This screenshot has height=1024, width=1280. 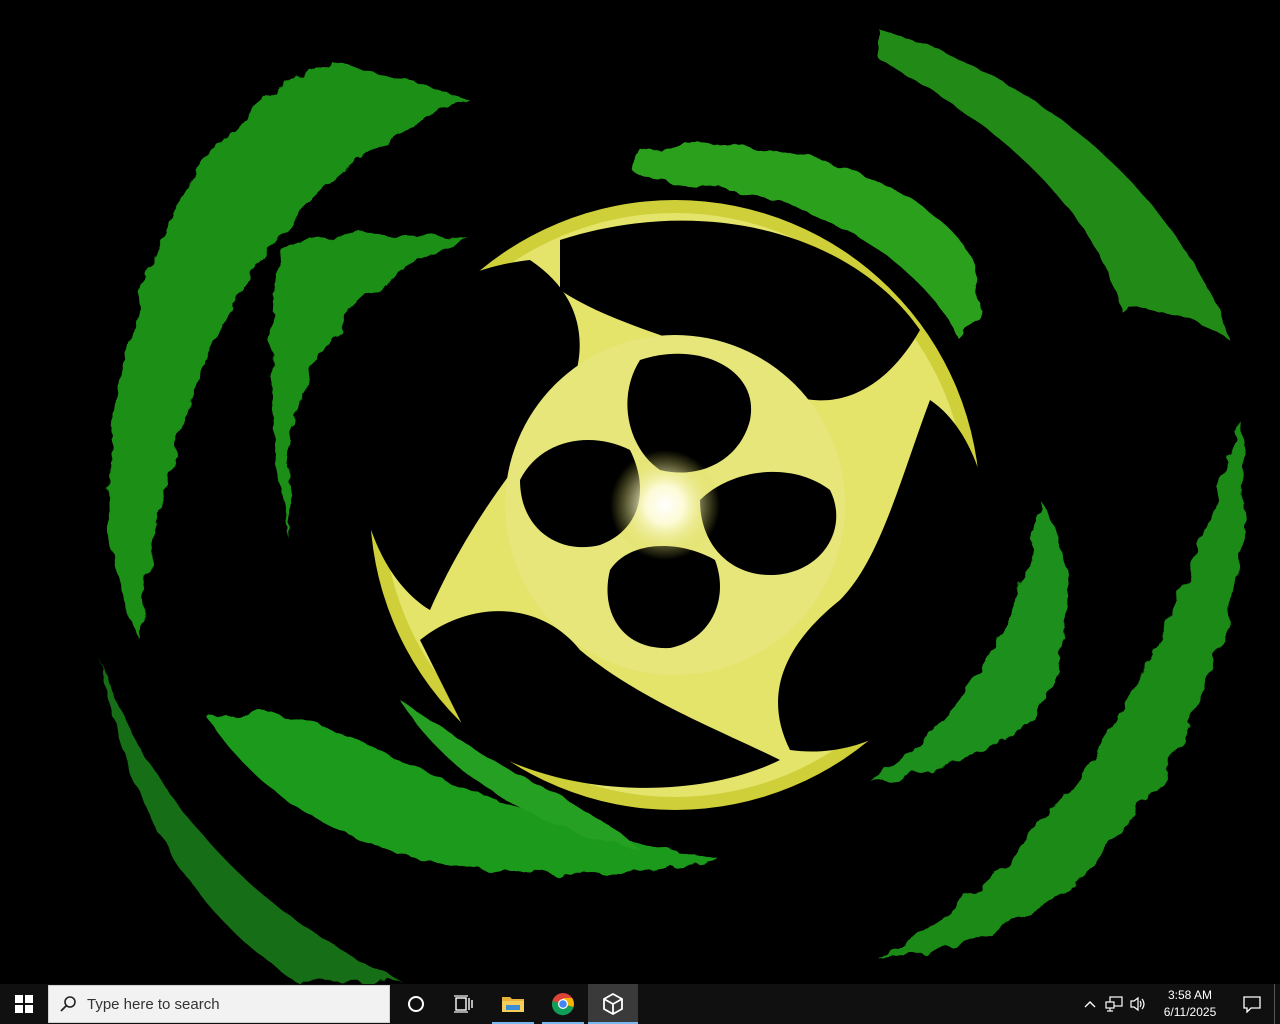 What do you see at coordinates (153, 1004) in the screenshot?
I see `search-placeholder: Type here to search` at bounding box center [153, 1004].